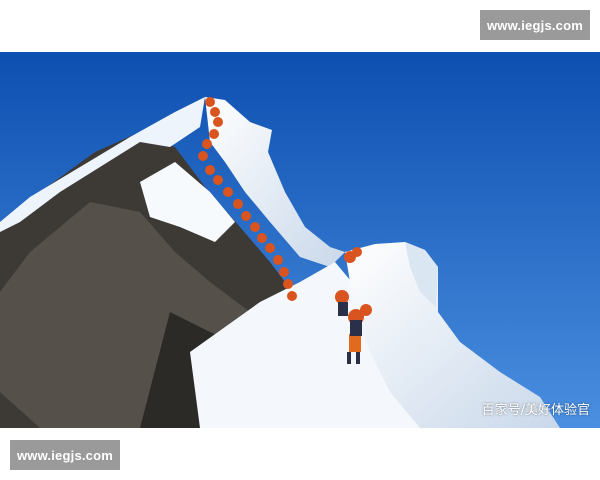  What do you see at coordinates (65, 455) in the screenshot?
I see `watermark-bottom: www.iegjs.com` at bounding box center [65, 455].